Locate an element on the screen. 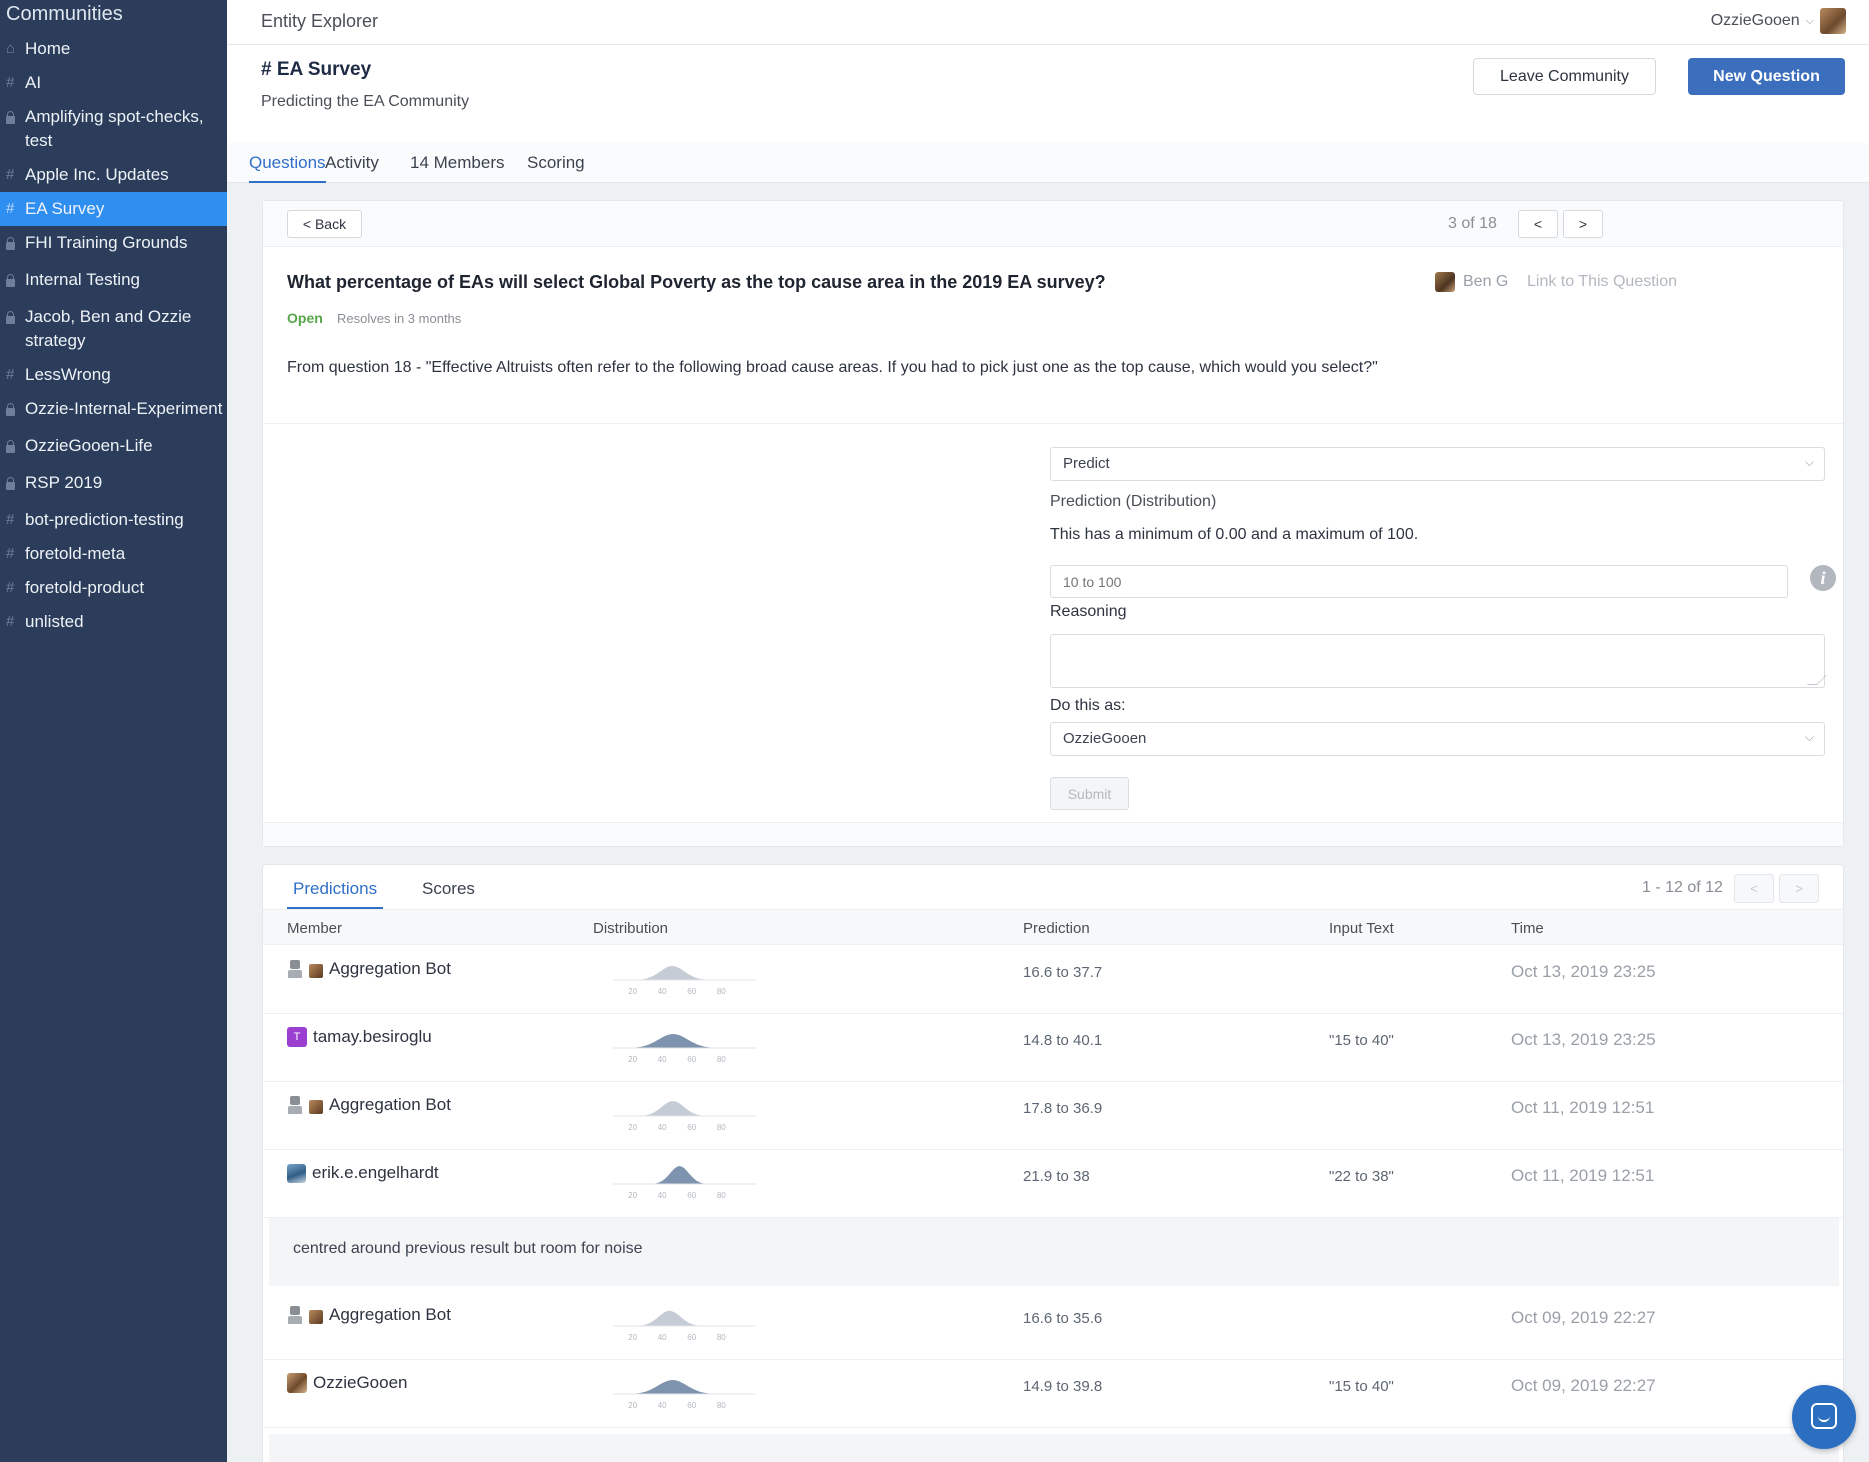 The width and height of the screenshot is (1869, 1462). sidebar-title: Communities is located at coordinates (64, 14).